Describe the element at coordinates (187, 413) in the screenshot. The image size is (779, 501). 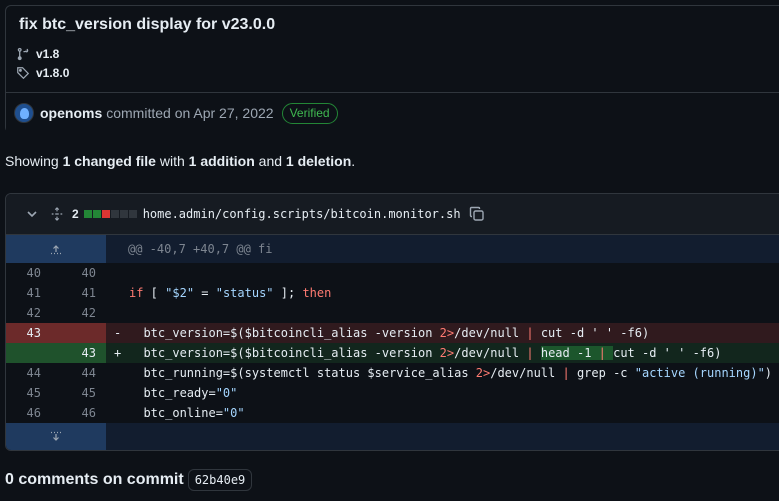
I see `code-line: btc_online="0"` at that location.